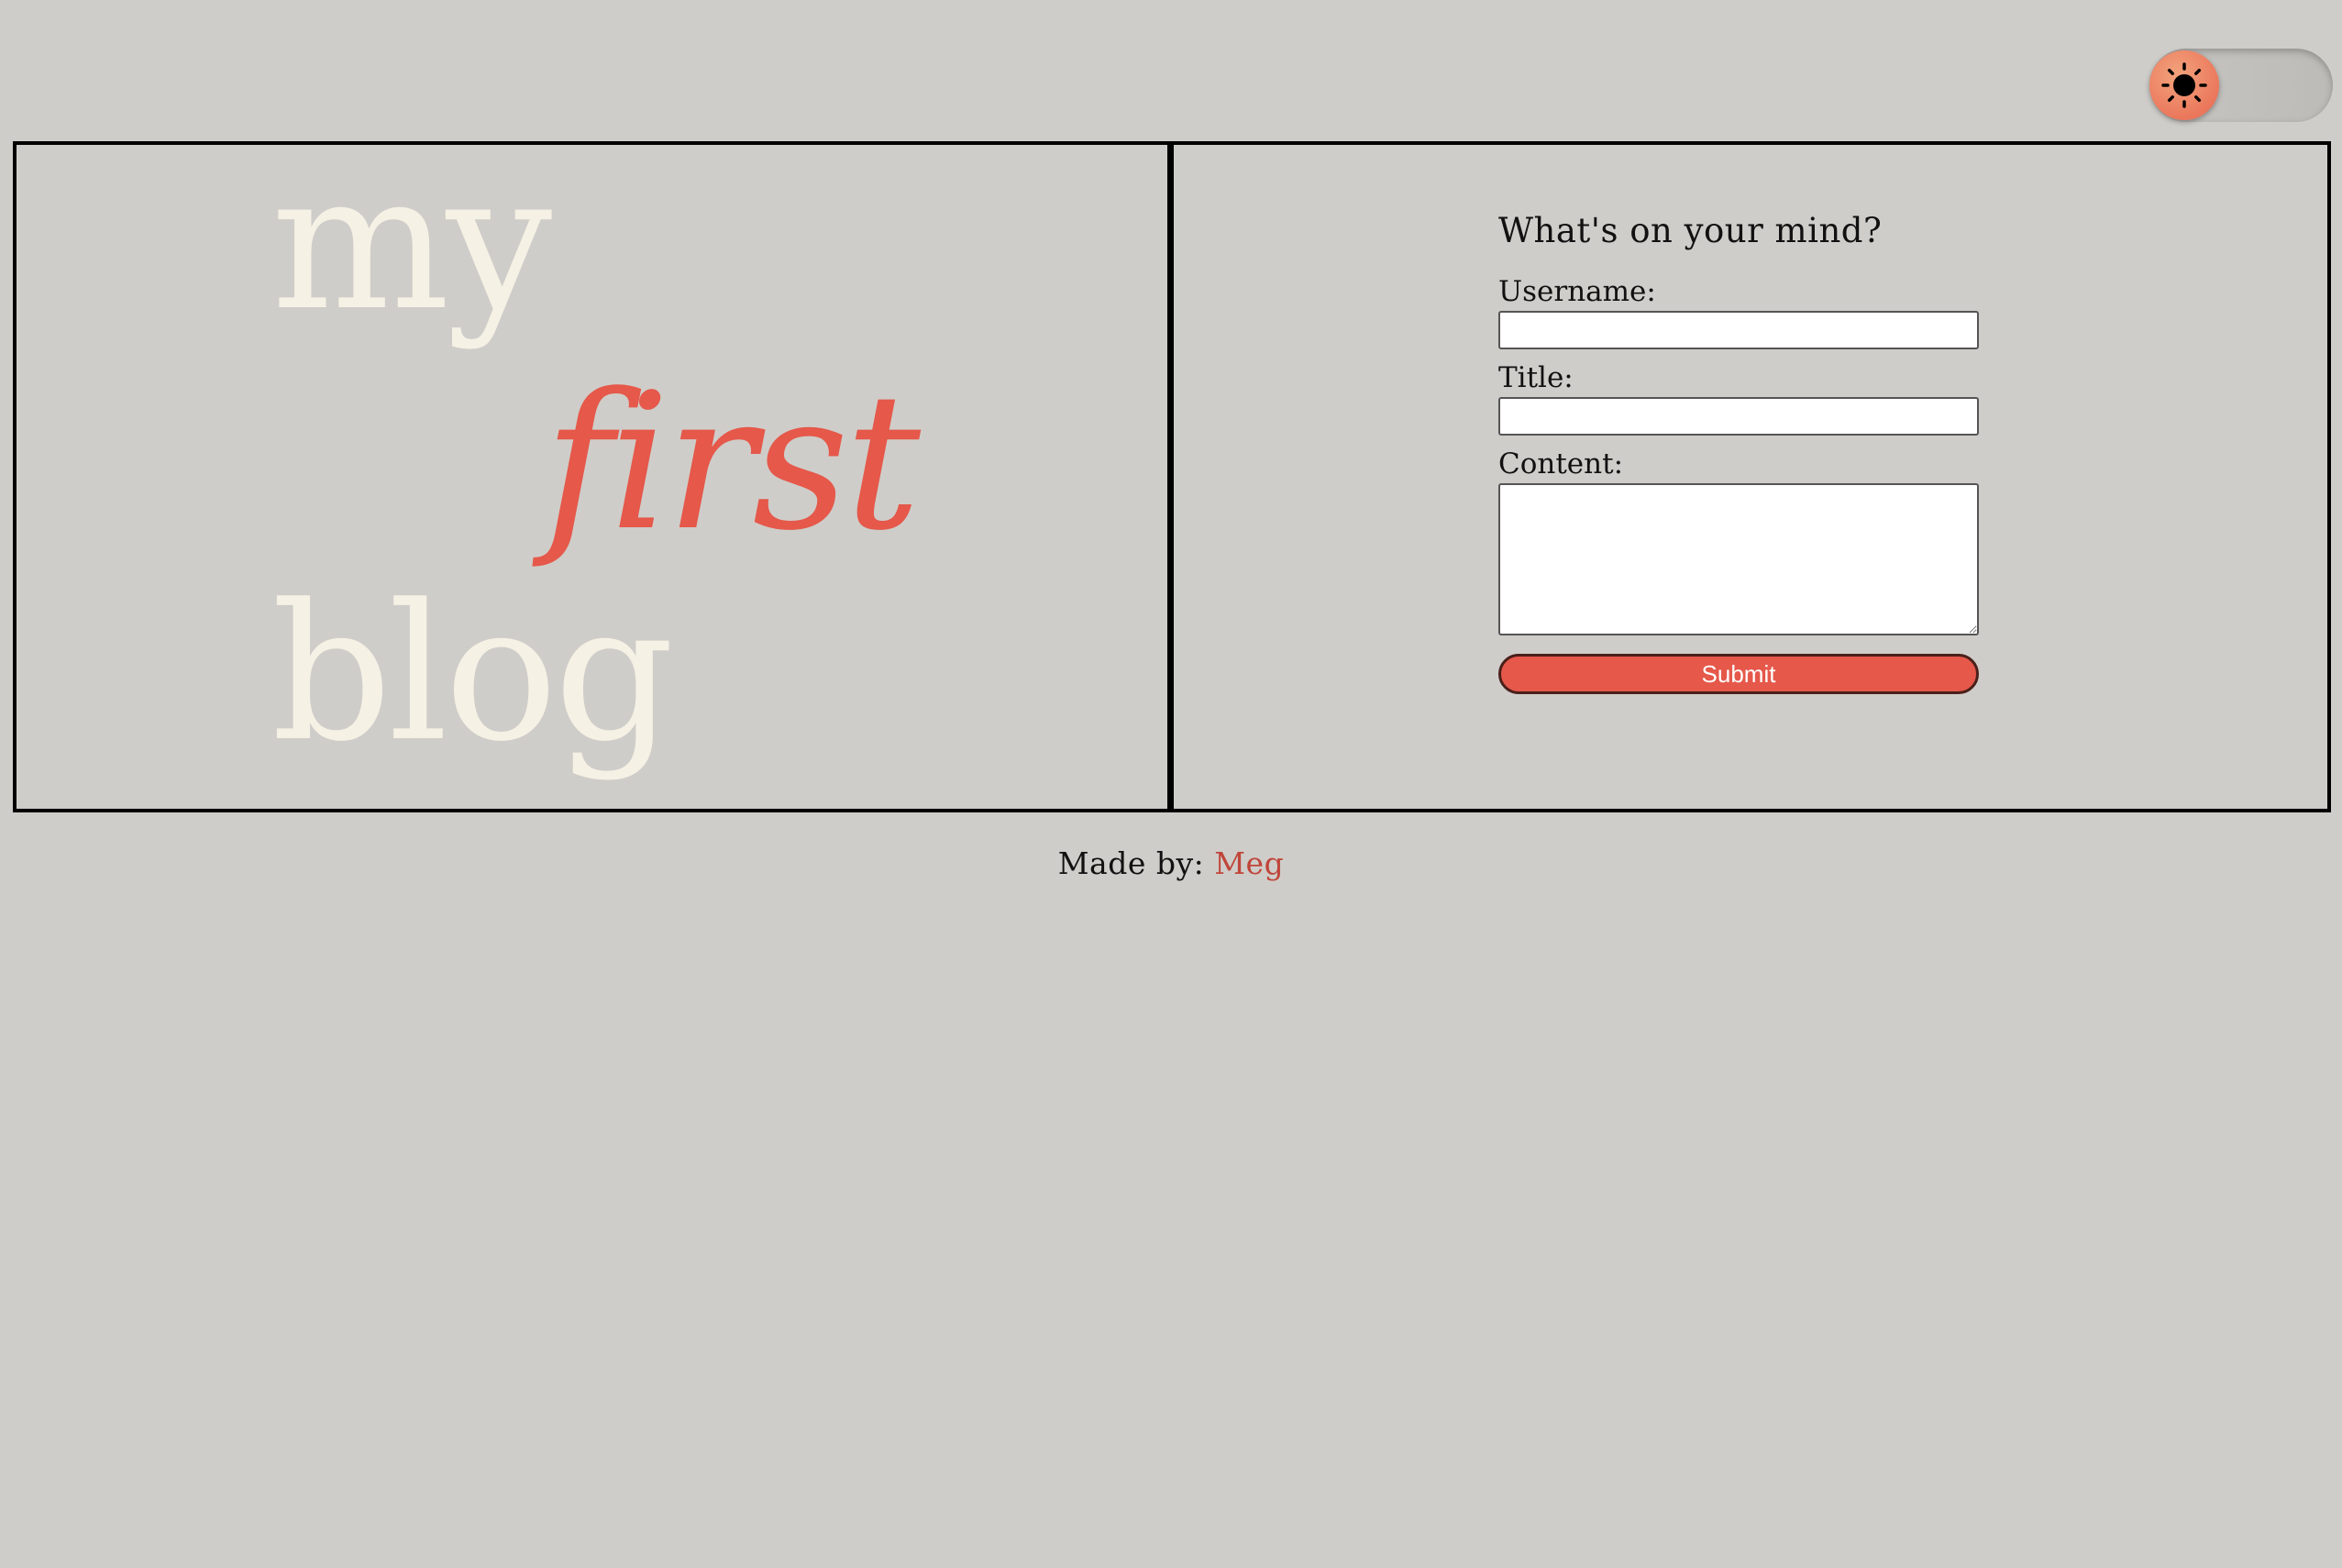 The height and width of the screenshot is (1568, 2342). I want to click on theme-toggle, so click(2241, 86).